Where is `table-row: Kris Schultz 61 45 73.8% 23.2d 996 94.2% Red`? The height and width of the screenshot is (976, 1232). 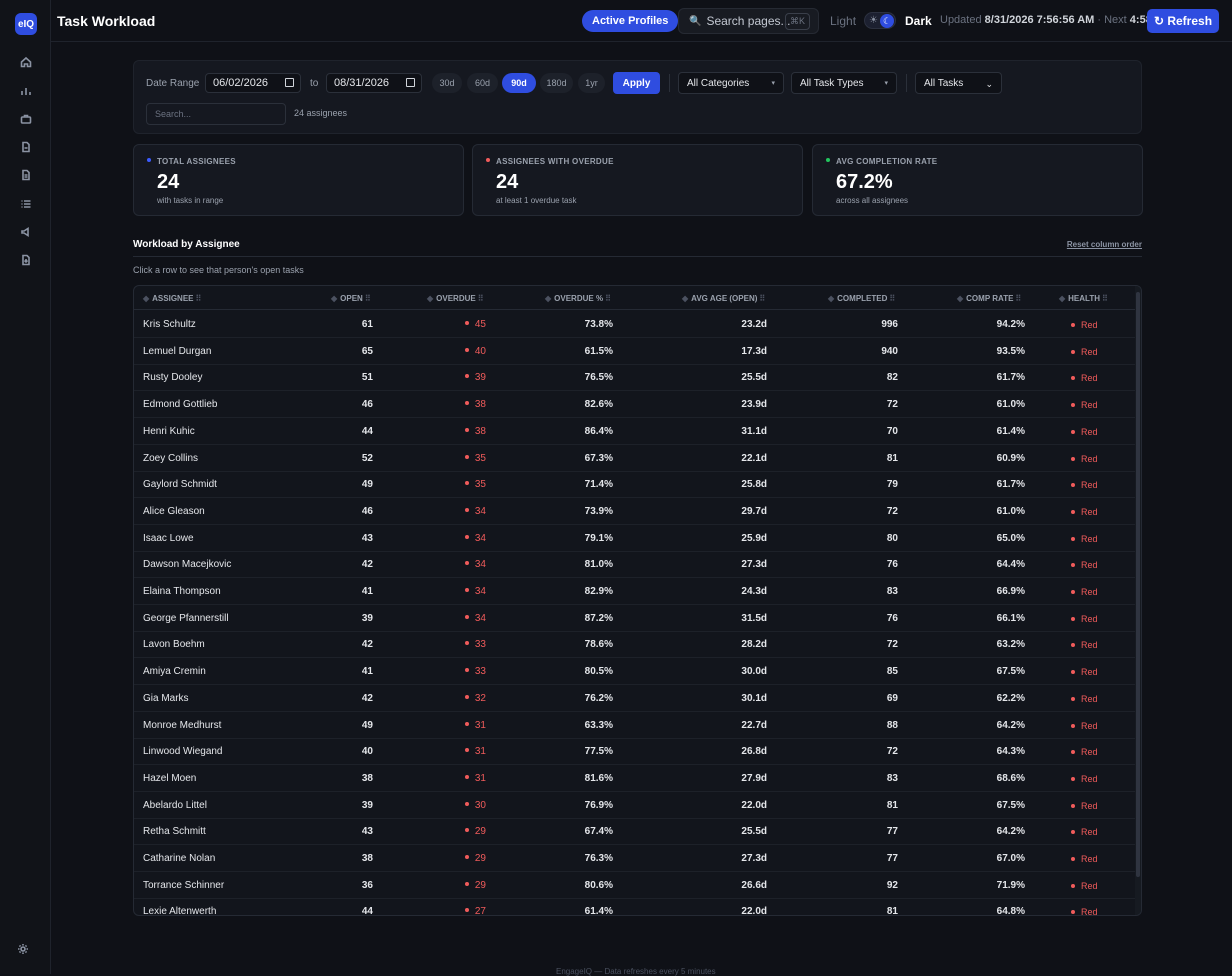
table-row: Kris Schultz 61 45 73.8% 23.2d 996 94.2% Red is located at coordinates (635, 324).